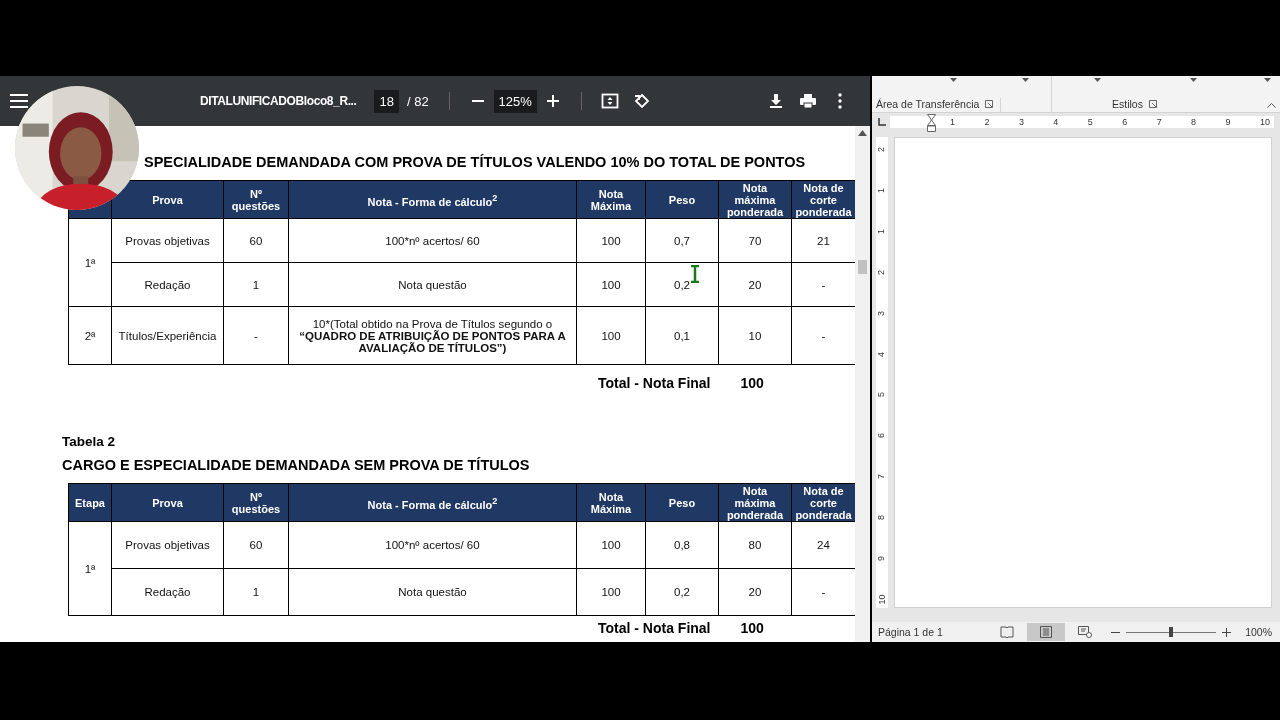 The width and height of the screenshot is (1280, 720). Describe the element at coordinates (386, 101) in the screenshot. I see `page-number-field: 18` at that location.